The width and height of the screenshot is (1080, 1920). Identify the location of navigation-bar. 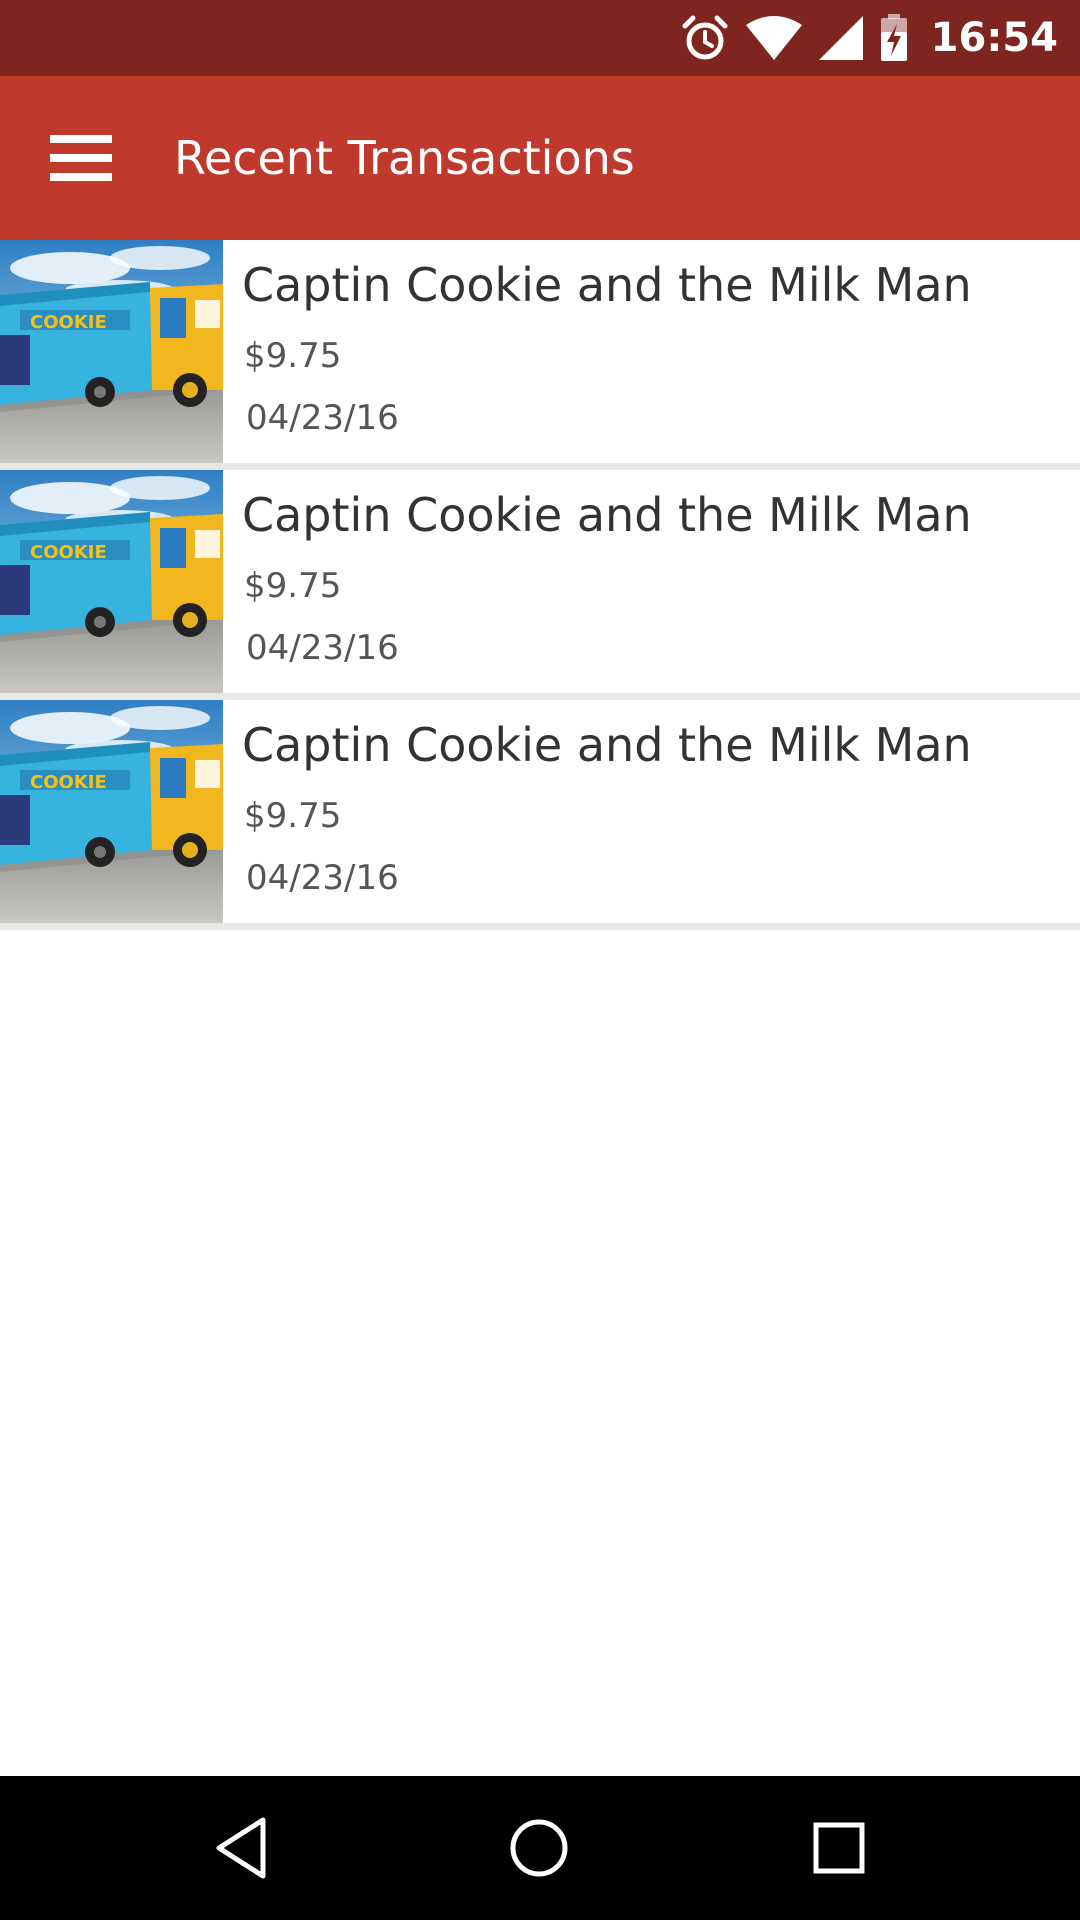
(540, 1848).